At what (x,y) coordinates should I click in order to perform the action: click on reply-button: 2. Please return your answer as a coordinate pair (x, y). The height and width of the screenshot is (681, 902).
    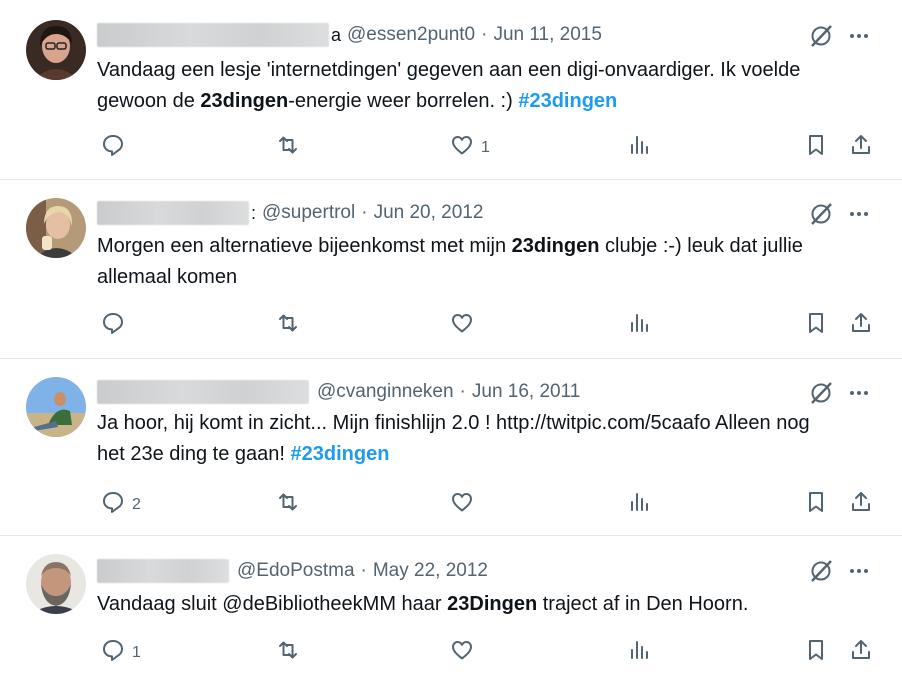
    Looking at the image, I should click on (120, 504).